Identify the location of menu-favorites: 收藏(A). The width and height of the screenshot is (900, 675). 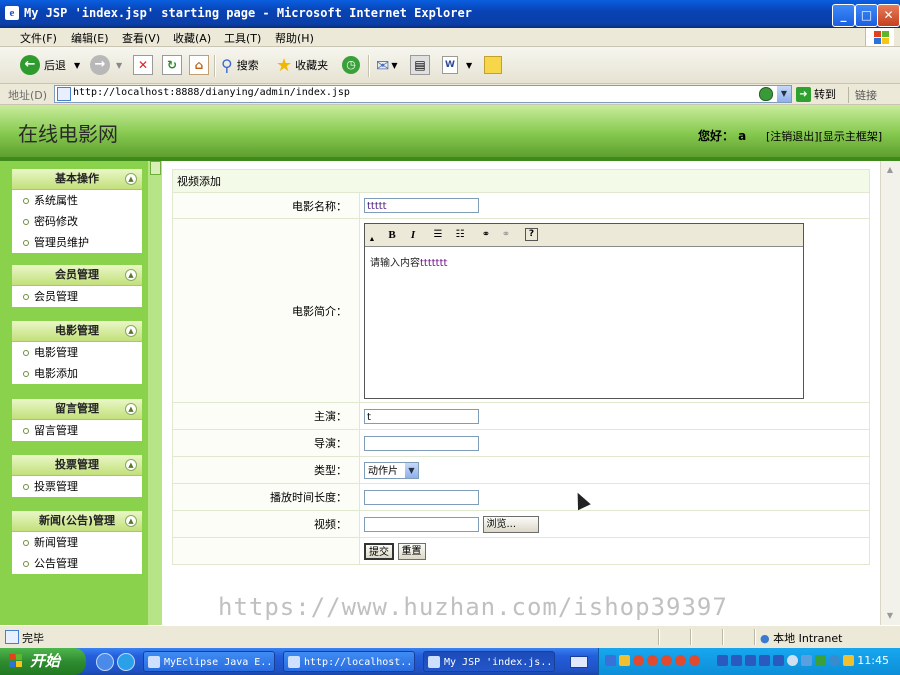
(192, 38).